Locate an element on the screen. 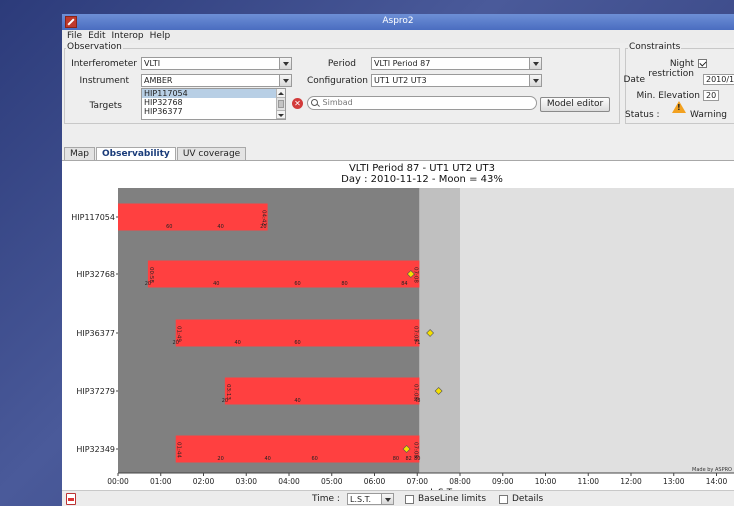 The width and height of the screenshot is (734, 506). elevation-tick-label-2: 48 is located at coordinates (417, 401).